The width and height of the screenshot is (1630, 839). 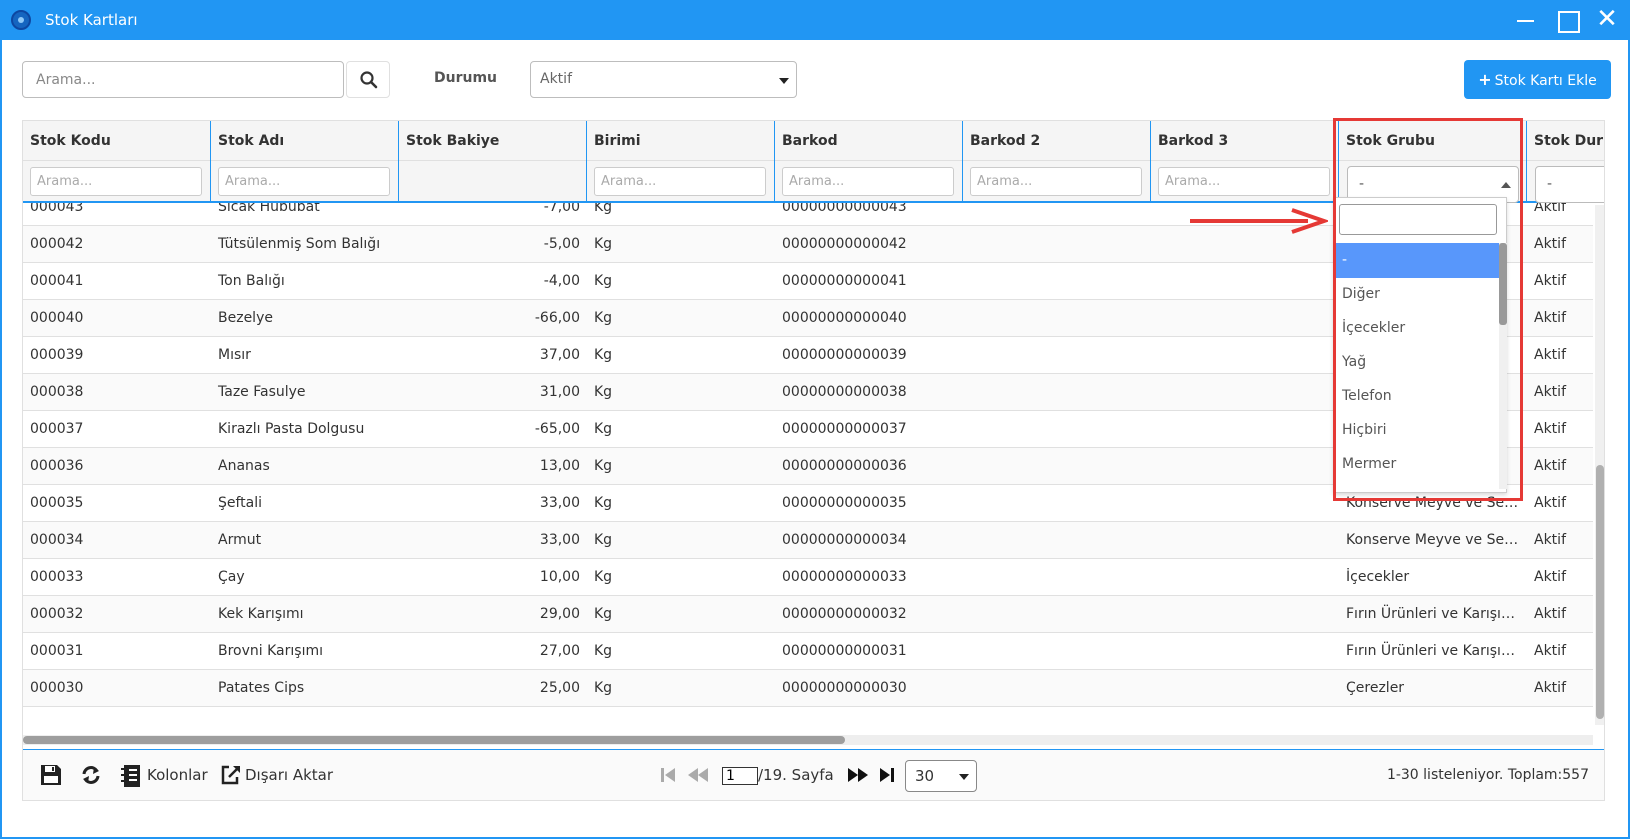 What do you see at coordinates (57, 577) in the screenshot?
I see `cell-kod: 000033` at bounding box center [57, 577].